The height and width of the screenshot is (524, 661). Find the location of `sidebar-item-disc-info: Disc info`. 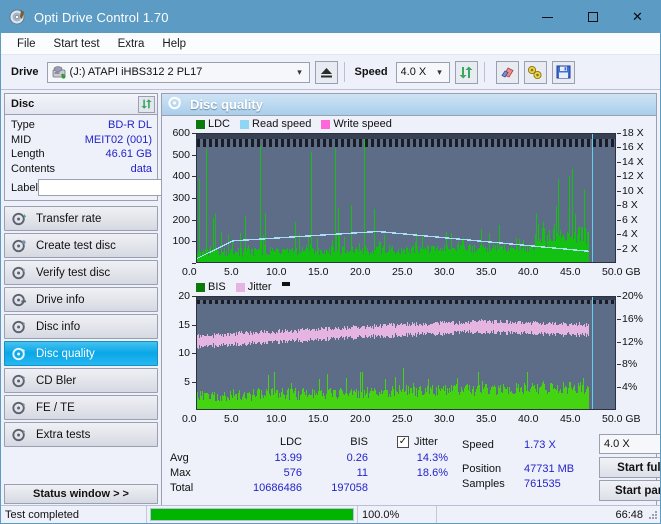

sidebar-item-disc-info: Disc info is located at coordinates (81, 326).